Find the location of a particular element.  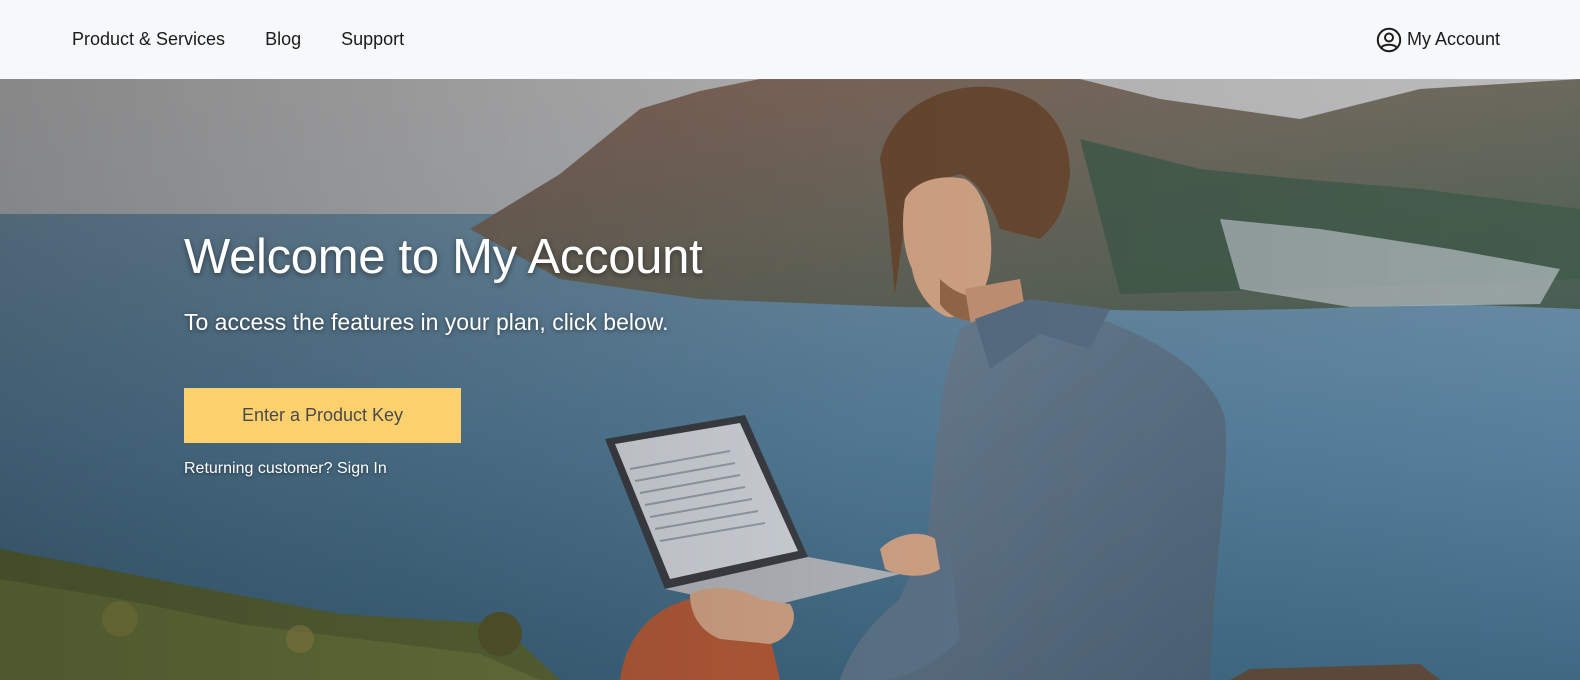

nav-item-blog: Blog is located at coordinates (283, 39).